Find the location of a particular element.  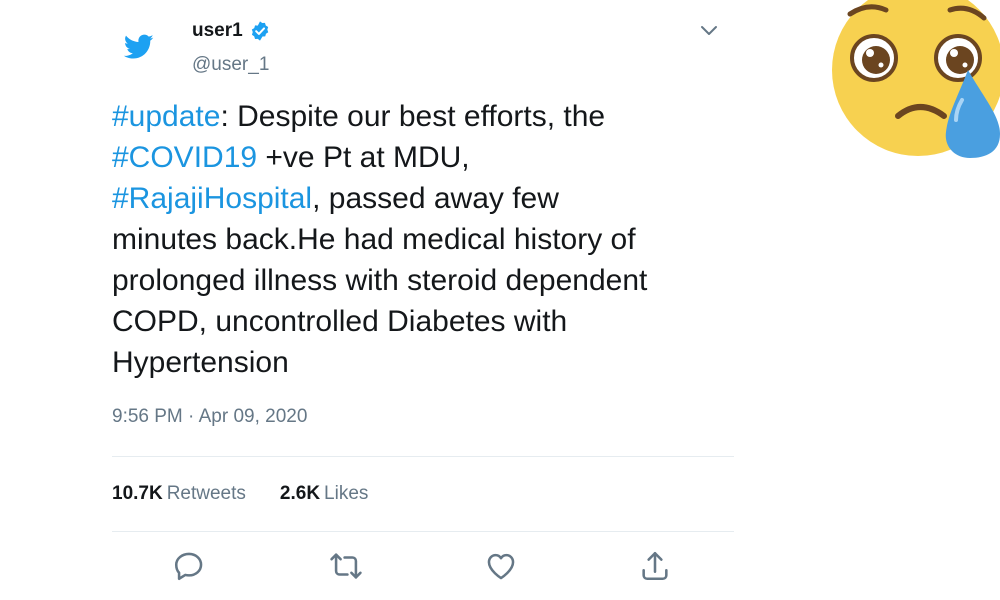

tweet-text-line: COPD, uncontrolled Diabetes with is located at coordinates (432, 321).